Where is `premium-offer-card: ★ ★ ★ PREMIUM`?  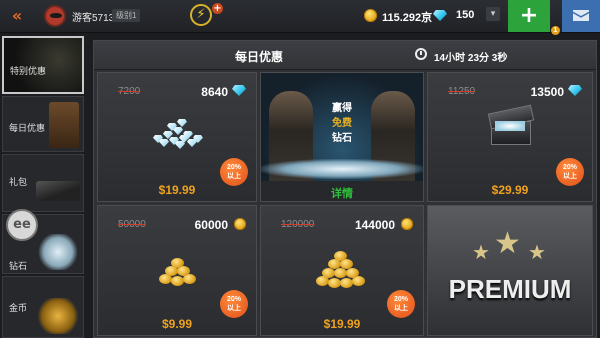 premium-offer-card: ★ ★ ★ PREMIUM is located at coordinates (510, 270).